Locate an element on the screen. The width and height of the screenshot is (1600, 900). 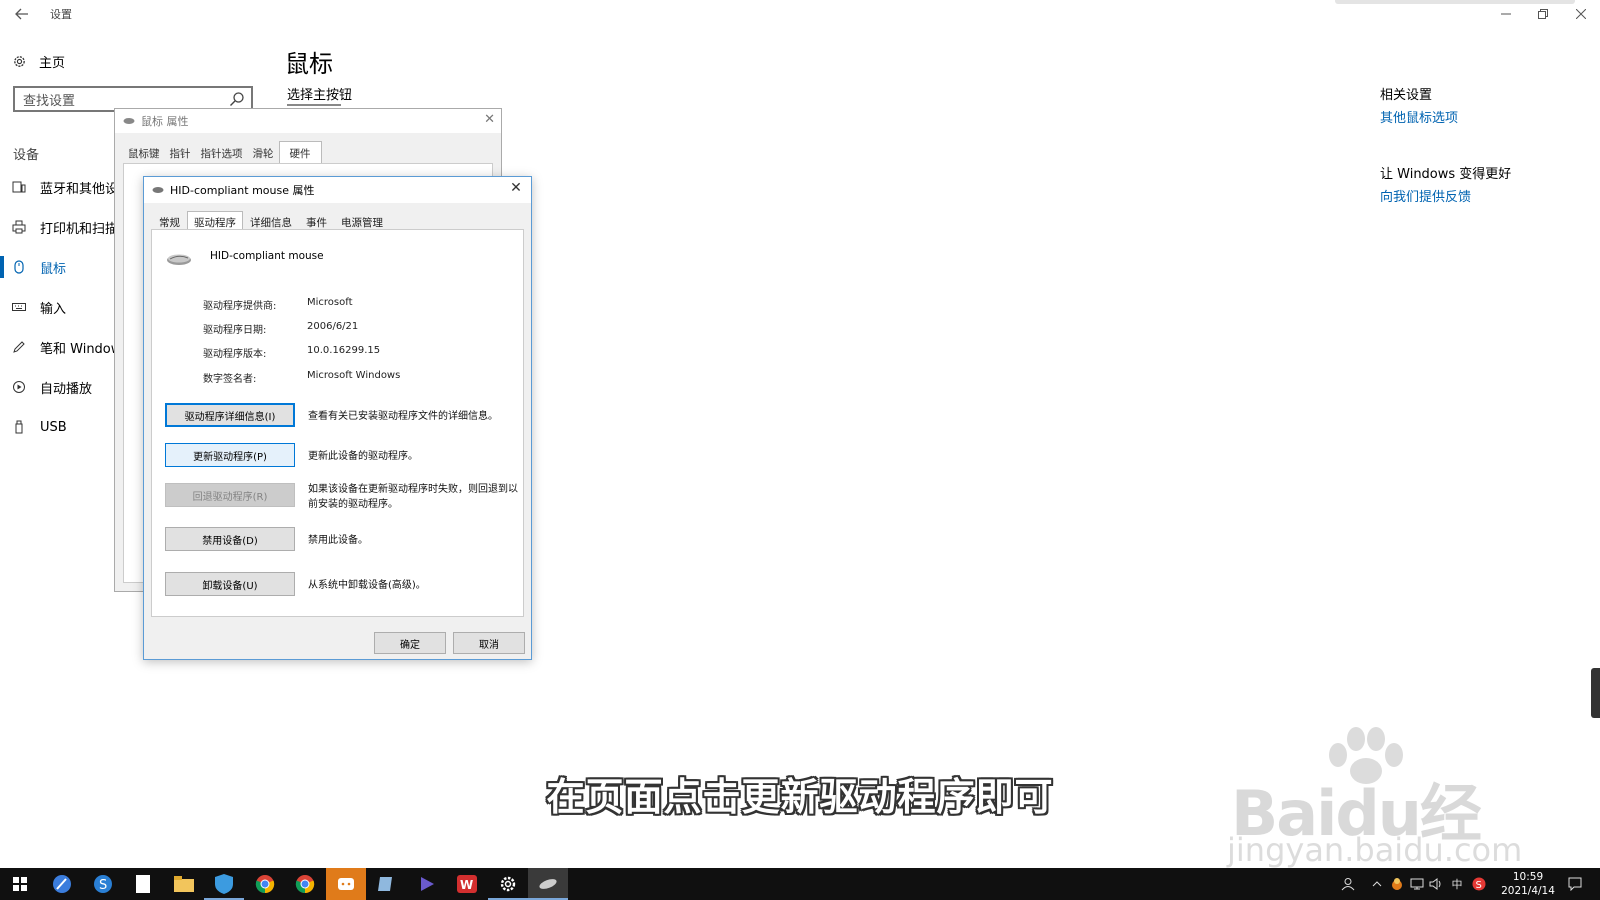
mouse-properties-tabs: 鼠标键 指针 指针选项 滑轮 硬件 is located at coordinates (222, 153).